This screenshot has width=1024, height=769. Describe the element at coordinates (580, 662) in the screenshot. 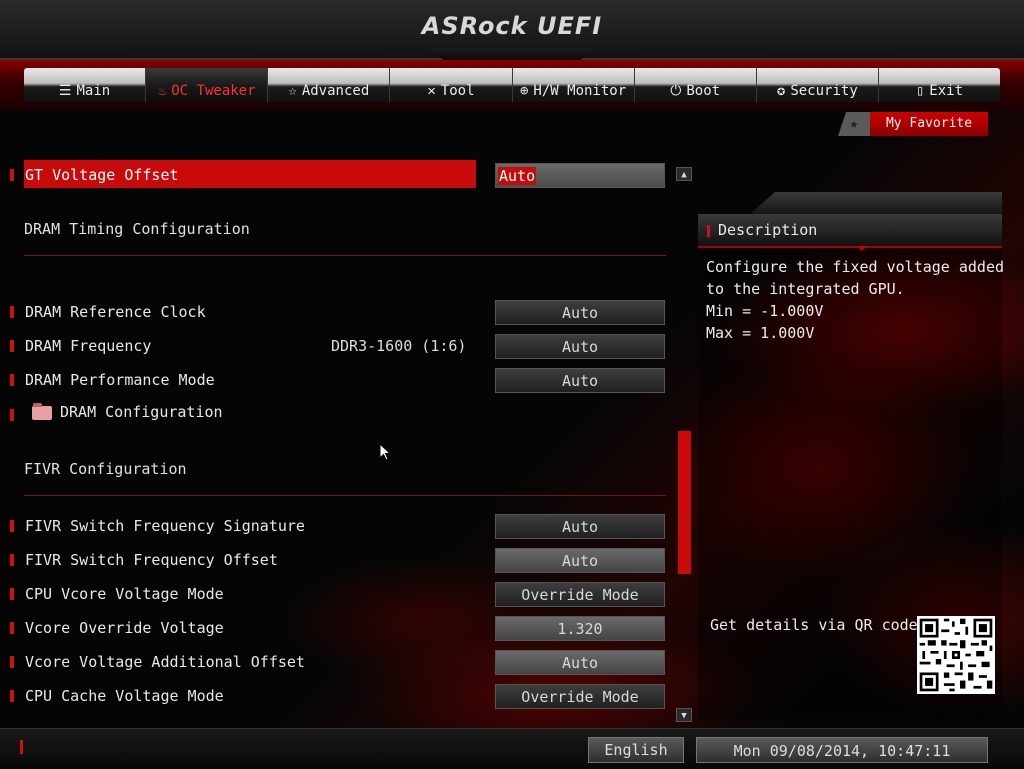

I see `vcore-voltage-additional-offset-input: Auto` at that location.